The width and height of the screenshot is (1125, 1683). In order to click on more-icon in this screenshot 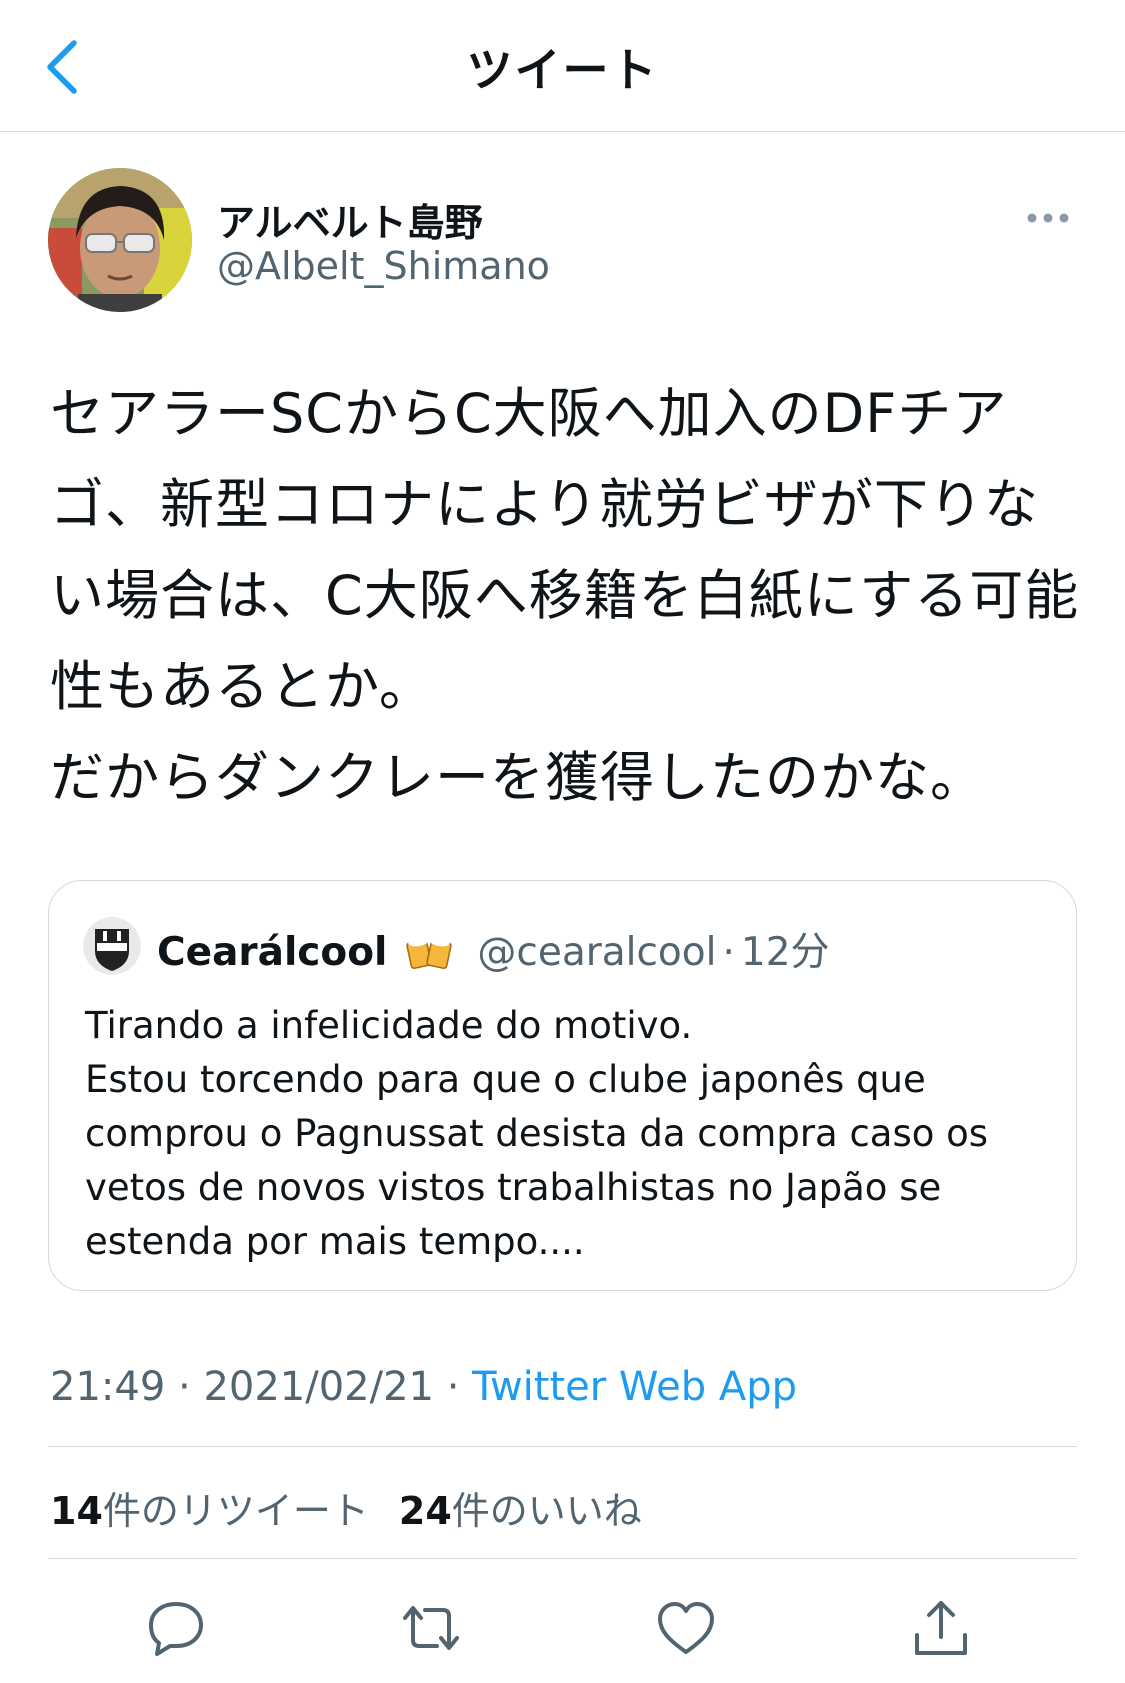, I will do `click(1048, 218)`.